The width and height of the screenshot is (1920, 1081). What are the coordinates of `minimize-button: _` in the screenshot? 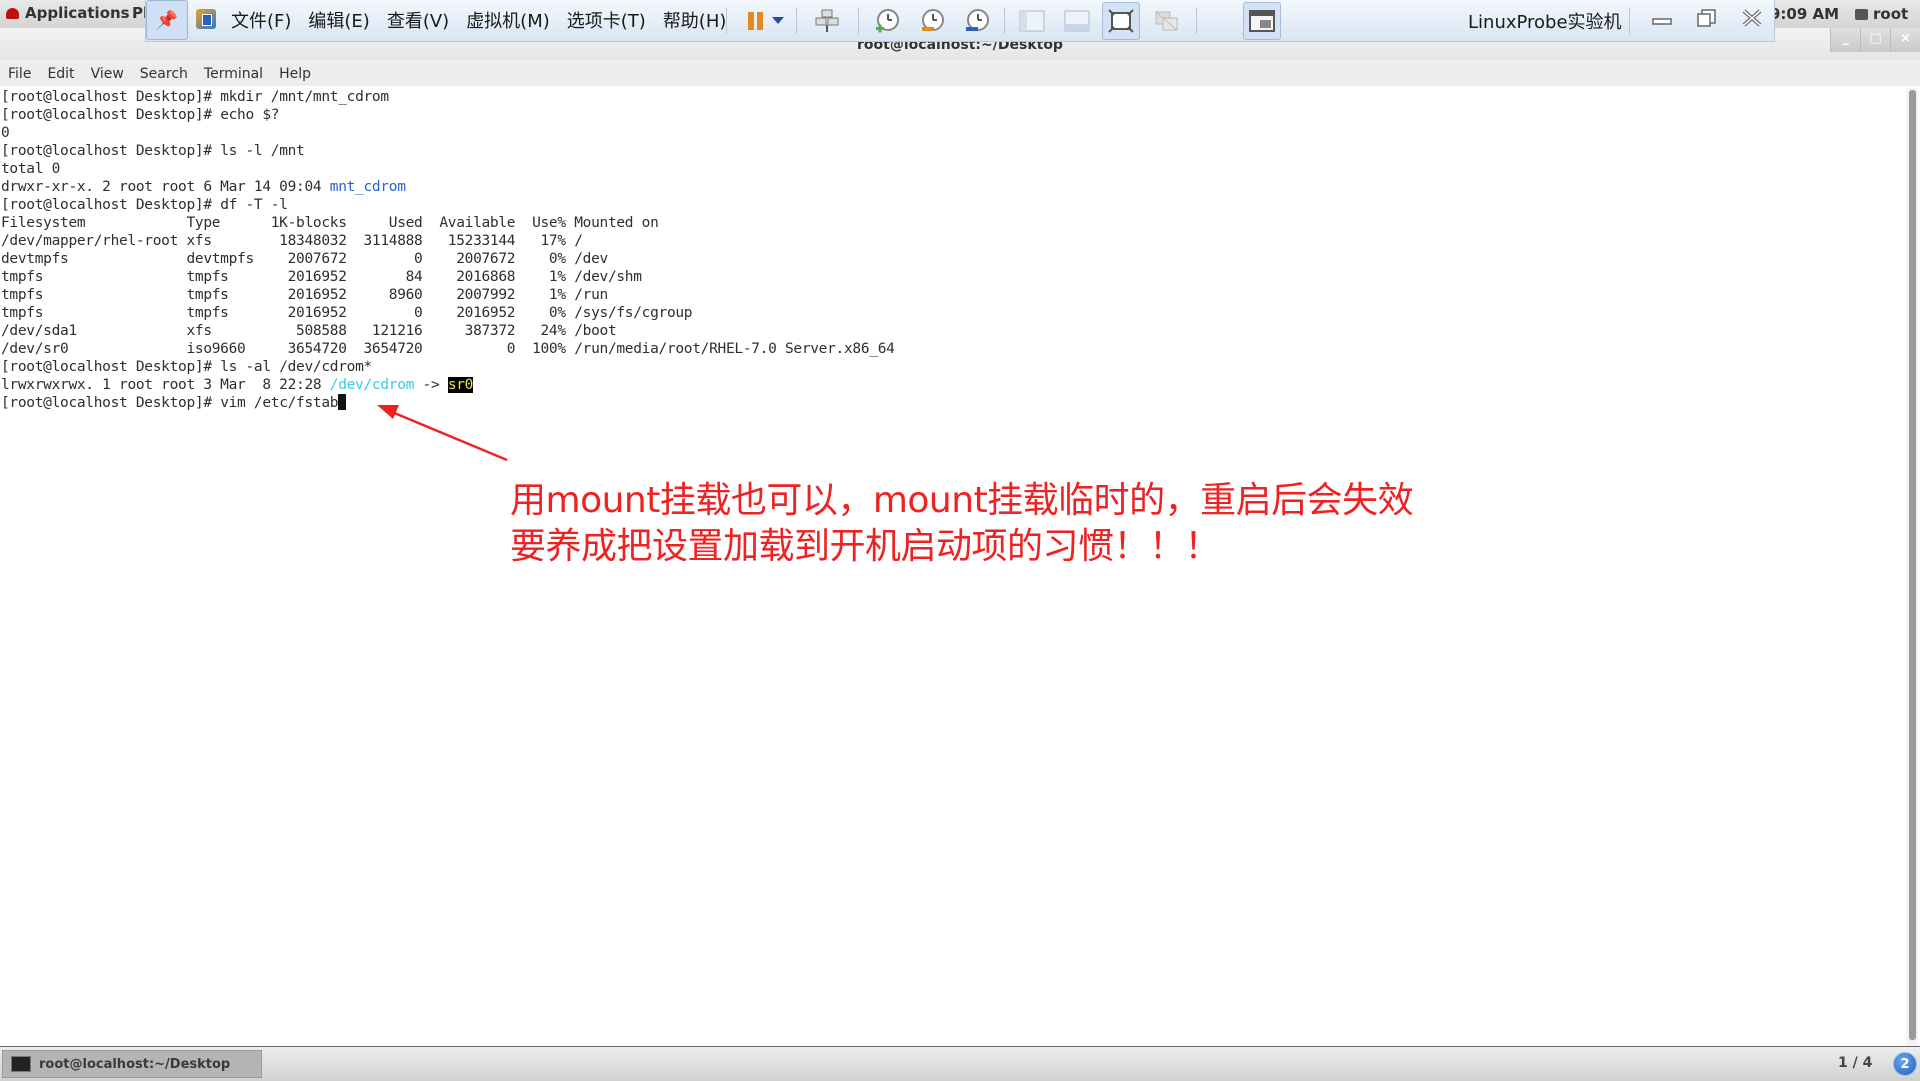 It's located at (1845, 40).